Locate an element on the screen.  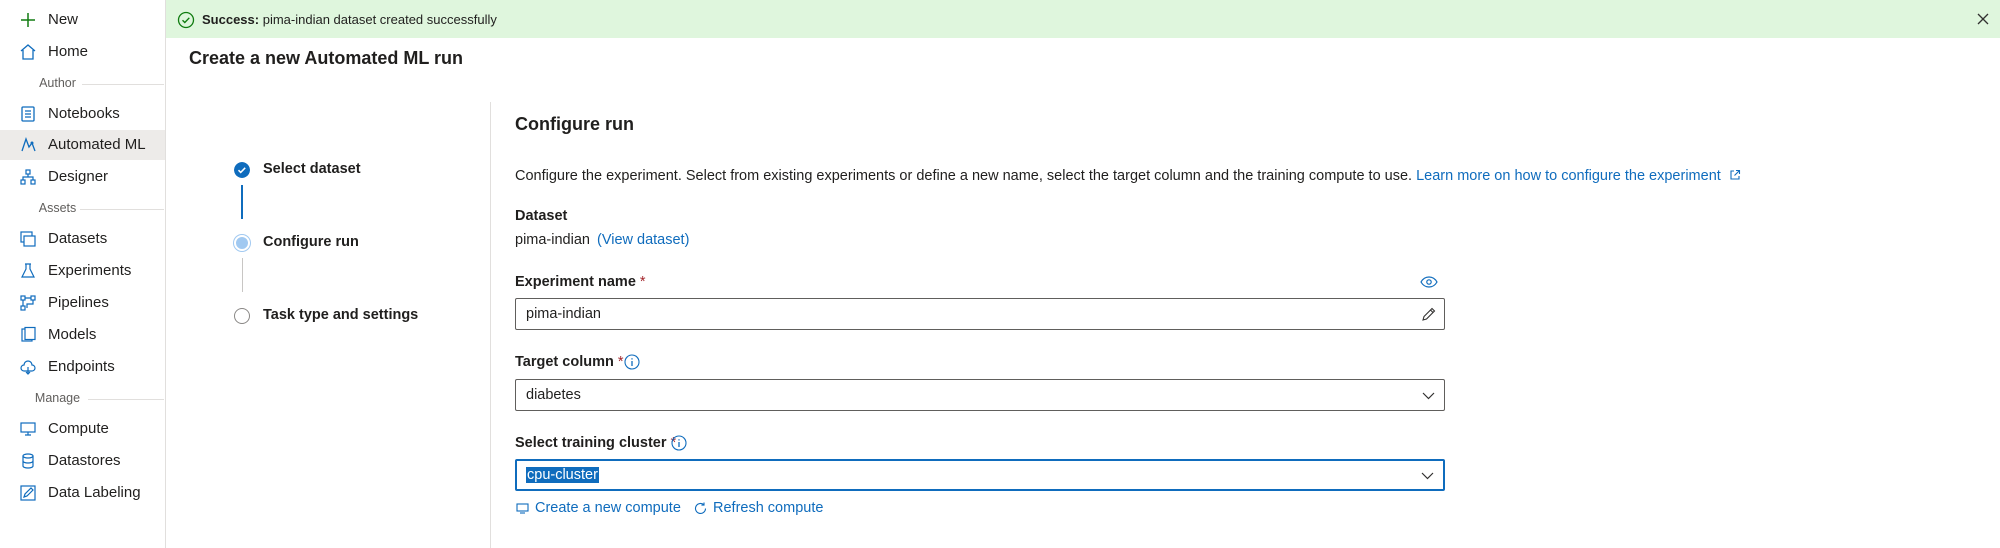
nav-designer: Designer is located at coordinates (82, 177).